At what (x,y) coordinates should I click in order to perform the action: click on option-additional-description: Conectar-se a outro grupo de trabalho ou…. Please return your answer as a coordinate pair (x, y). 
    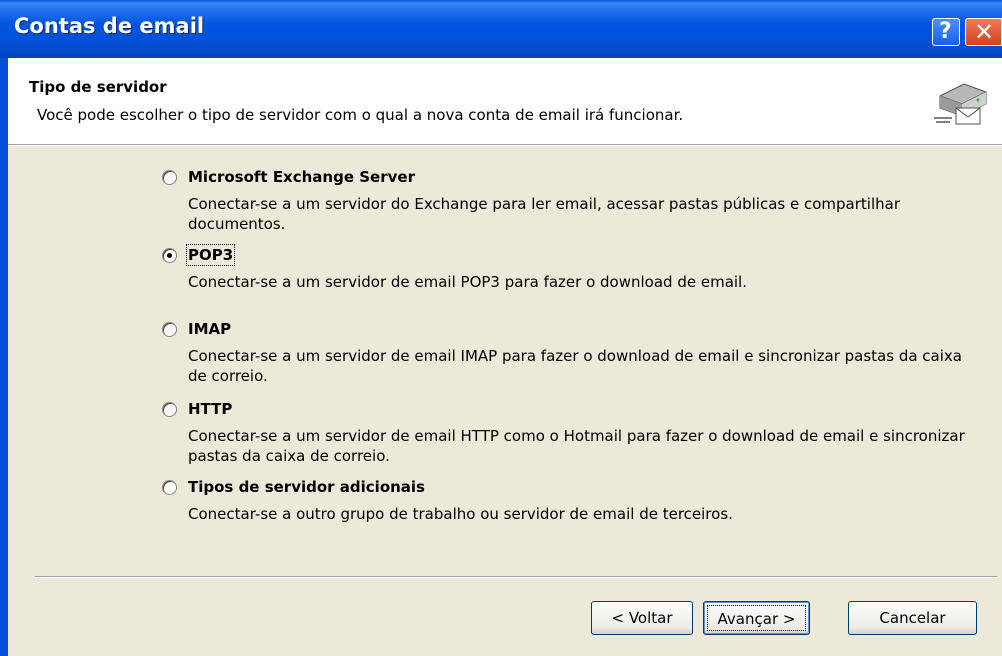
    Looking at the image, I should click on (460, 514).